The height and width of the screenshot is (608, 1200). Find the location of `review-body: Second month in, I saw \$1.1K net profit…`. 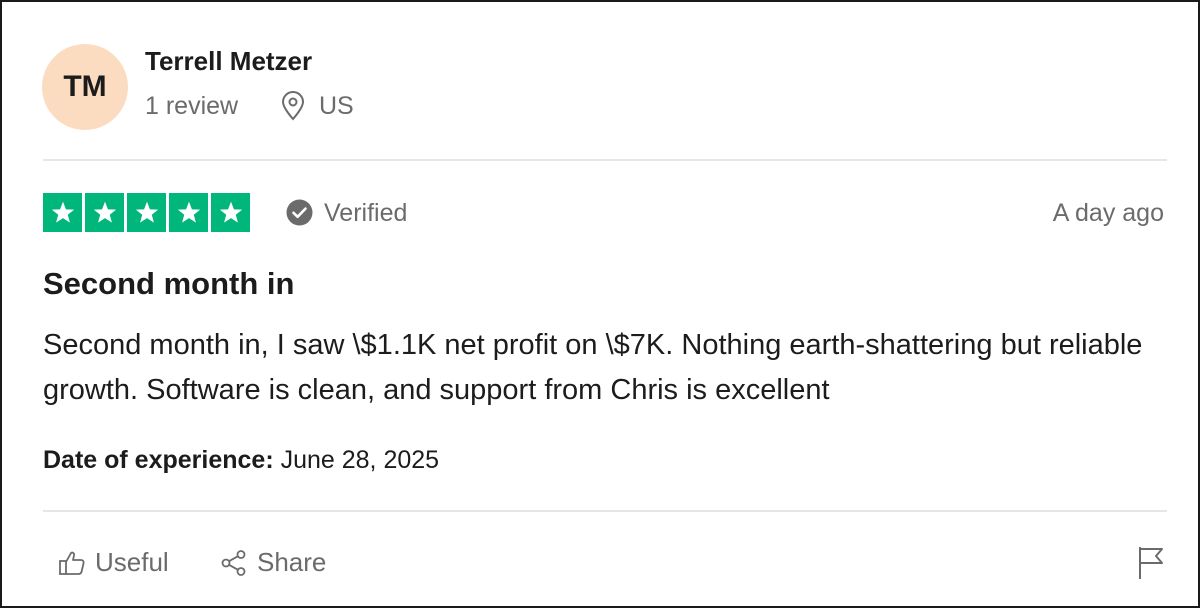

review-body: Second month in, I saw \$1.1K net profit… is located at coordinates (593, 367).